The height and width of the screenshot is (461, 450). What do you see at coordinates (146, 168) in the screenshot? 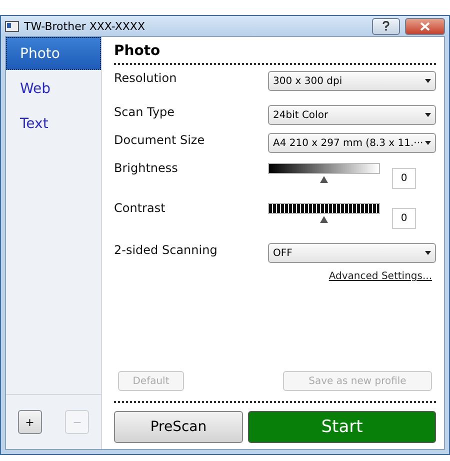
I see `setting-label: Brightness` at bounding box center [146, 168].